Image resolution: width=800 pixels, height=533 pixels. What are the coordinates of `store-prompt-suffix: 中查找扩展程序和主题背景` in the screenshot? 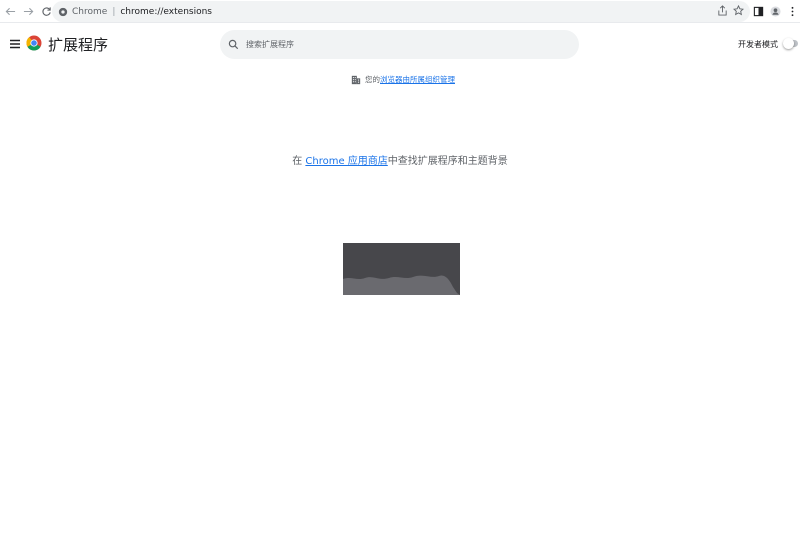 It's located at (447, 161).